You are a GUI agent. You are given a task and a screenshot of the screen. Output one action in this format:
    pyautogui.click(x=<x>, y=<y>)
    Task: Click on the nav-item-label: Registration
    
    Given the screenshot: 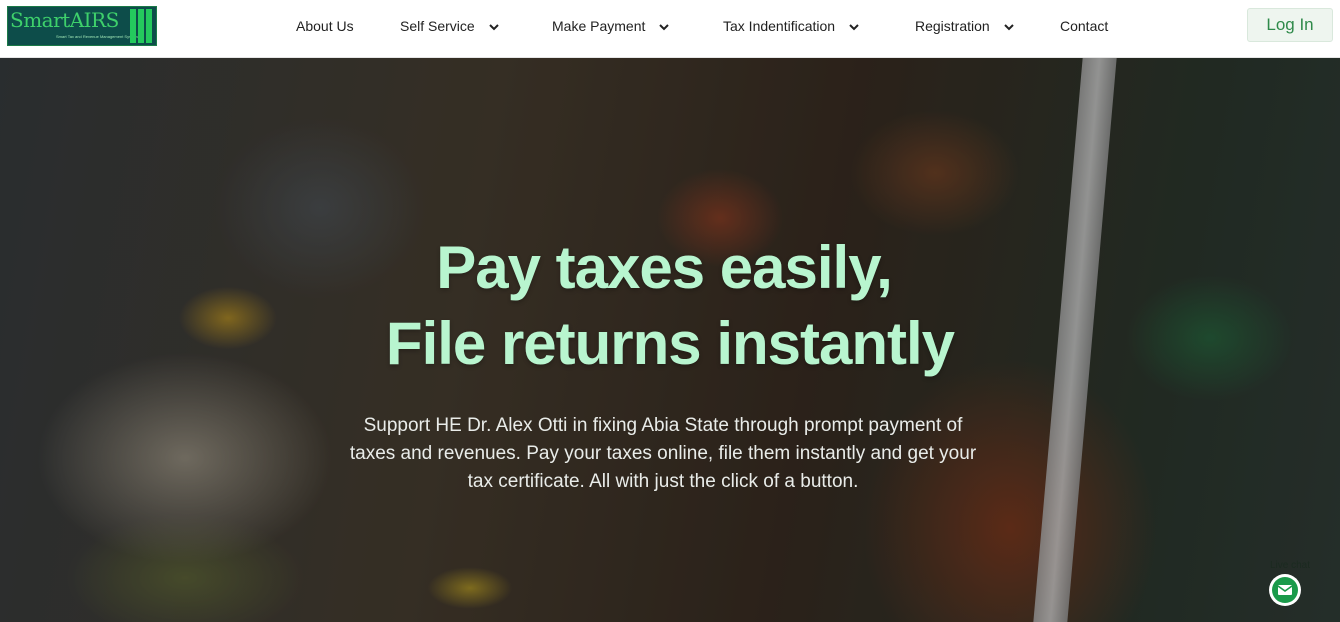 What is the action you would take?
    pyautogui.click(x=952, y=26)
    